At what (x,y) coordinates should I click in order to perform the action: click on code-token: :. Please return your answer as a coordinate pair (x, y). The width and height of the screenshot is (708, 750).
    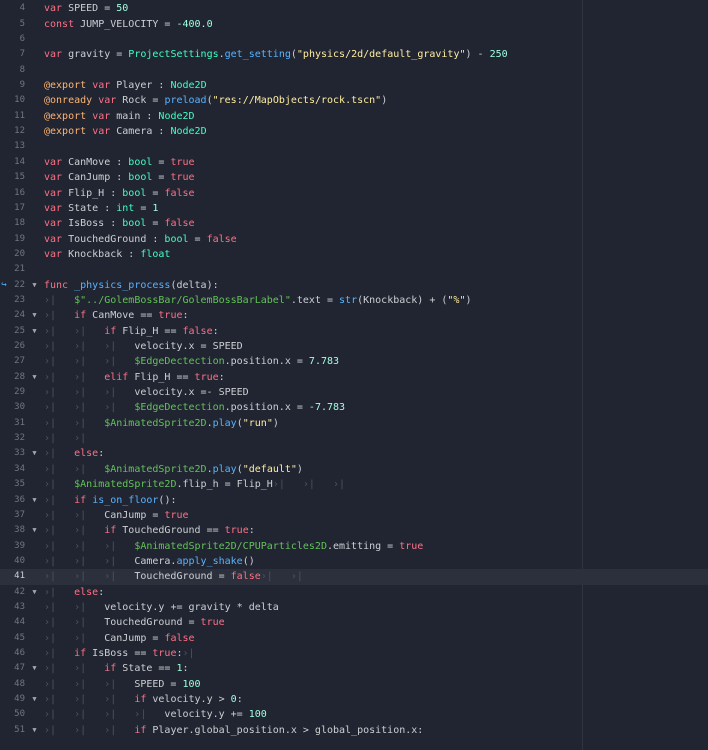
    Looking at the image, I should click on (185, 669).